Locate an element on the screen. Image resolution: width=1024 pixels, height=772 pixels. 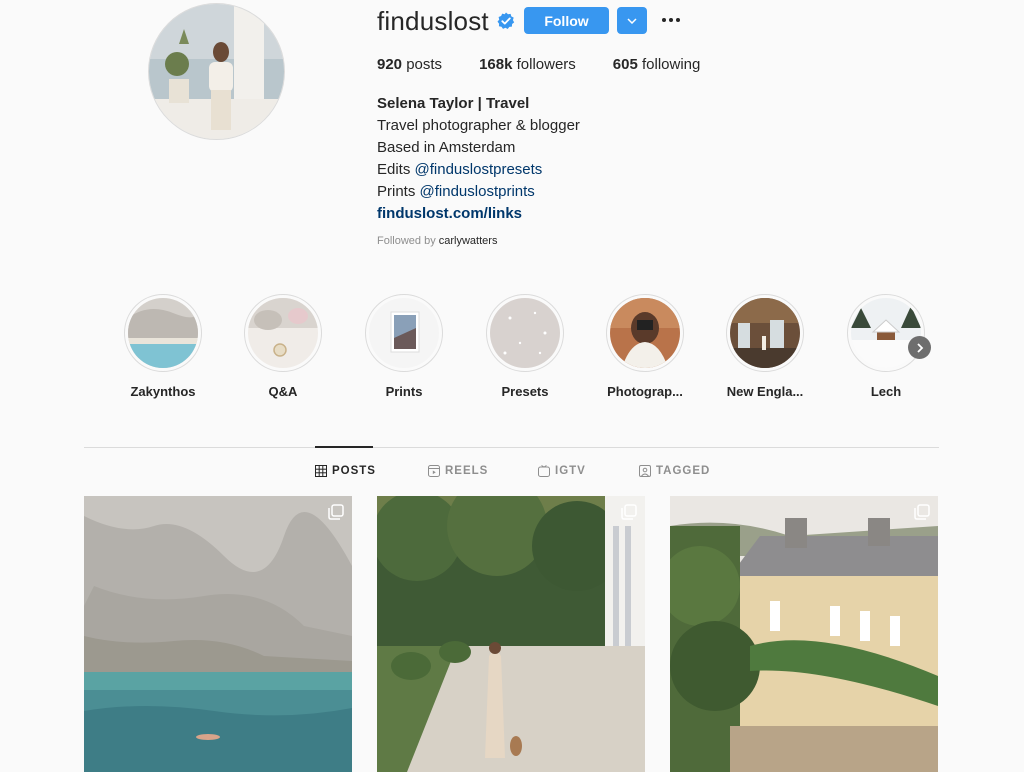
highlight-prints: Prints is located at coordinates (404, 346).